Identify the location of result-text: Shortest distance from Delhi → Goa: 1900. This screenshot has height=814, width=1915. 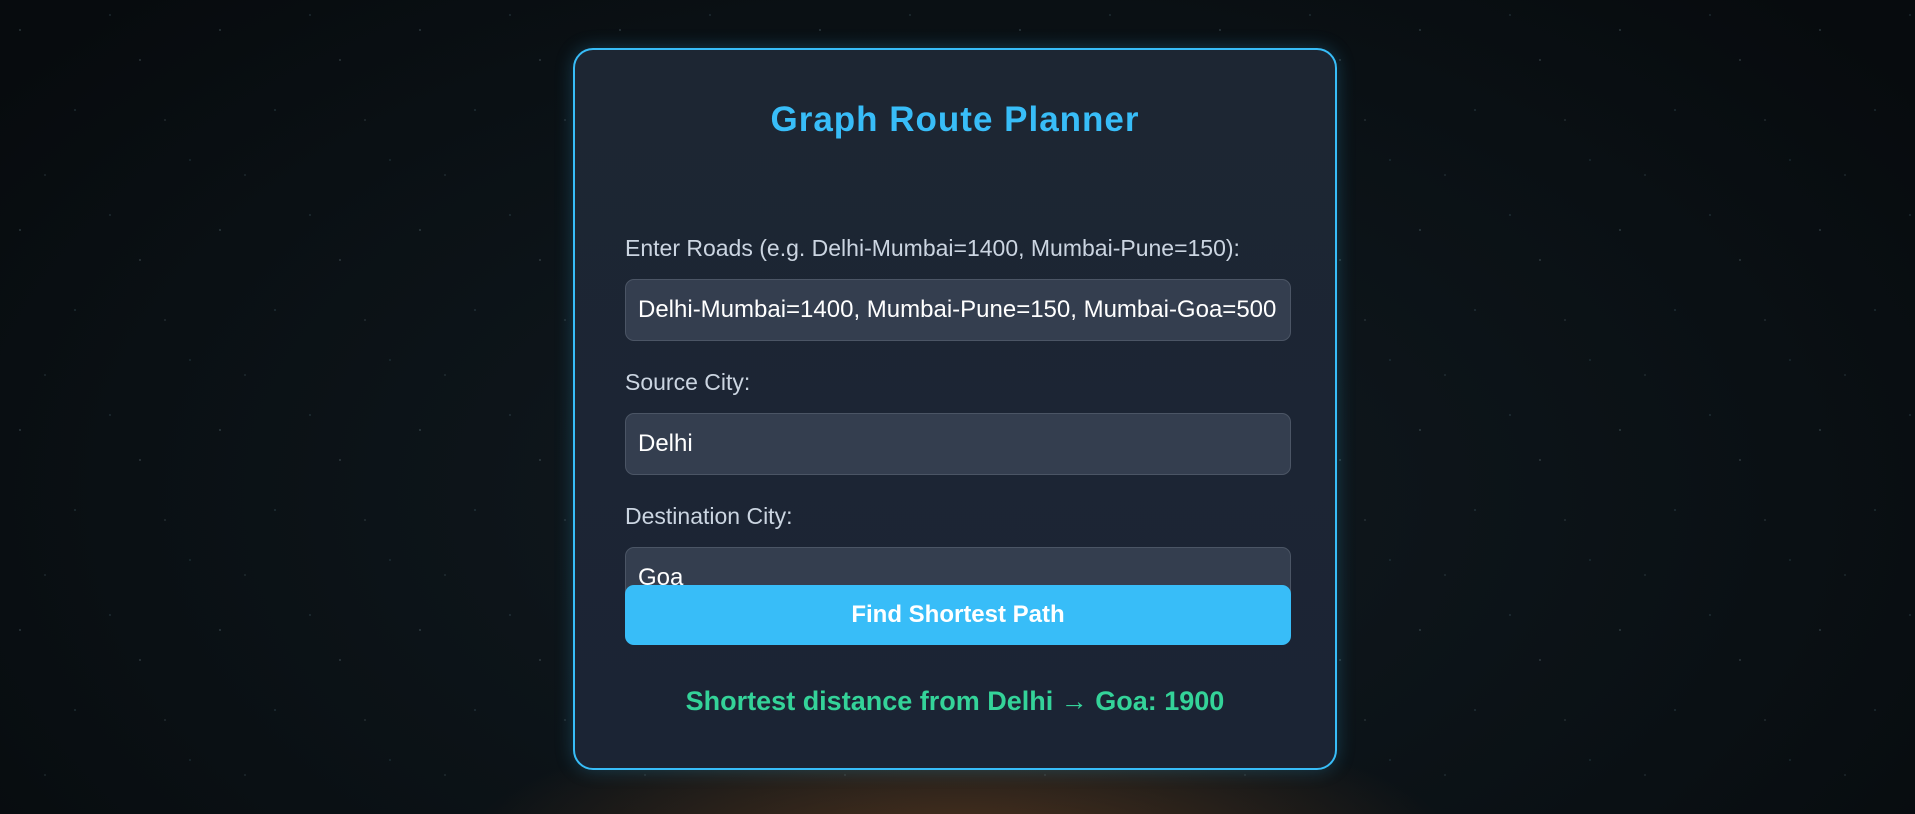
(955, 701).